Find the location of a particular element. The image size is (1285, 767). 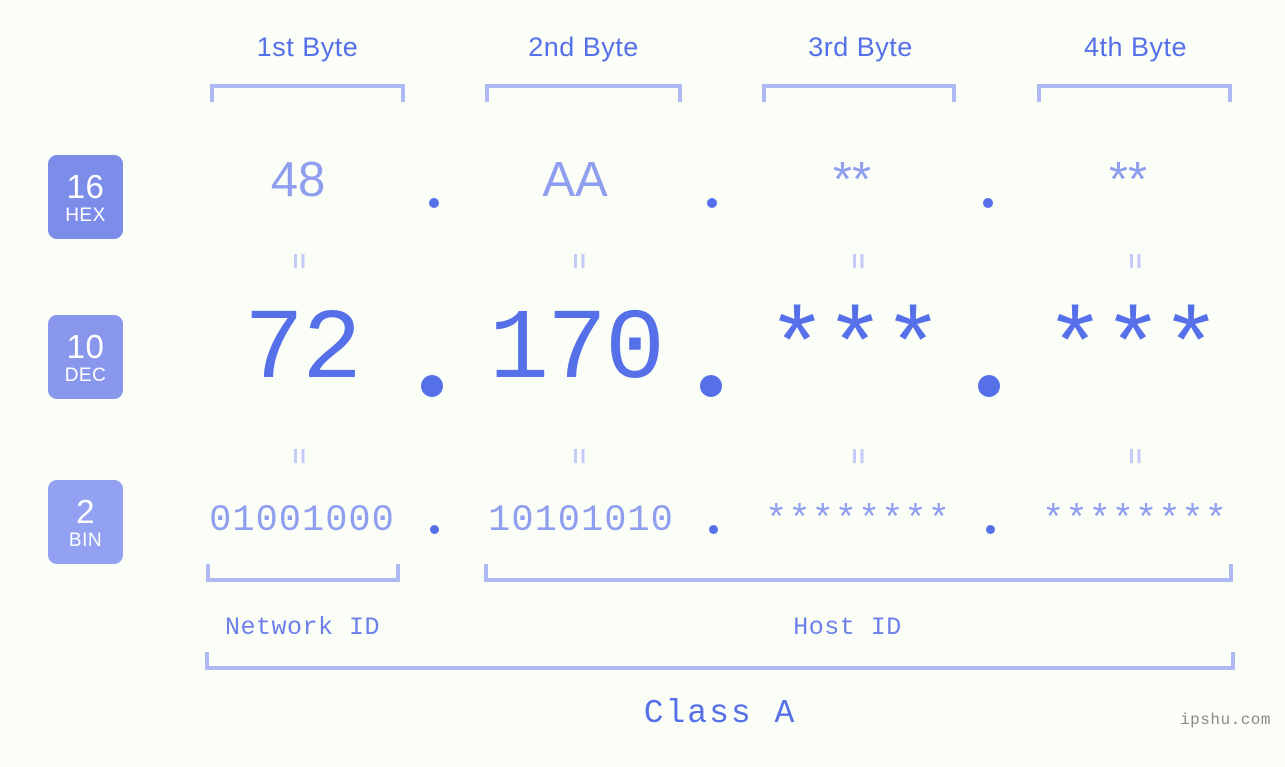

network-id-label: Network ID is located at coordinates (302, 627).